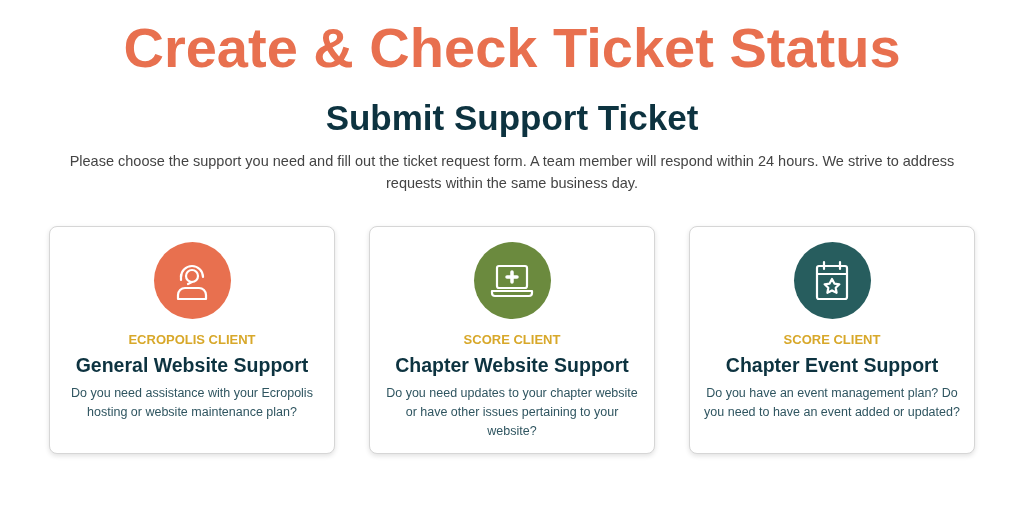 The image size is (1024, 512). Describe the element at coordinates (192, 403) in the screenshot. I see `card-description: Do you need assistance with your Ecropolis hosting or website maintenance plan?` at that location.